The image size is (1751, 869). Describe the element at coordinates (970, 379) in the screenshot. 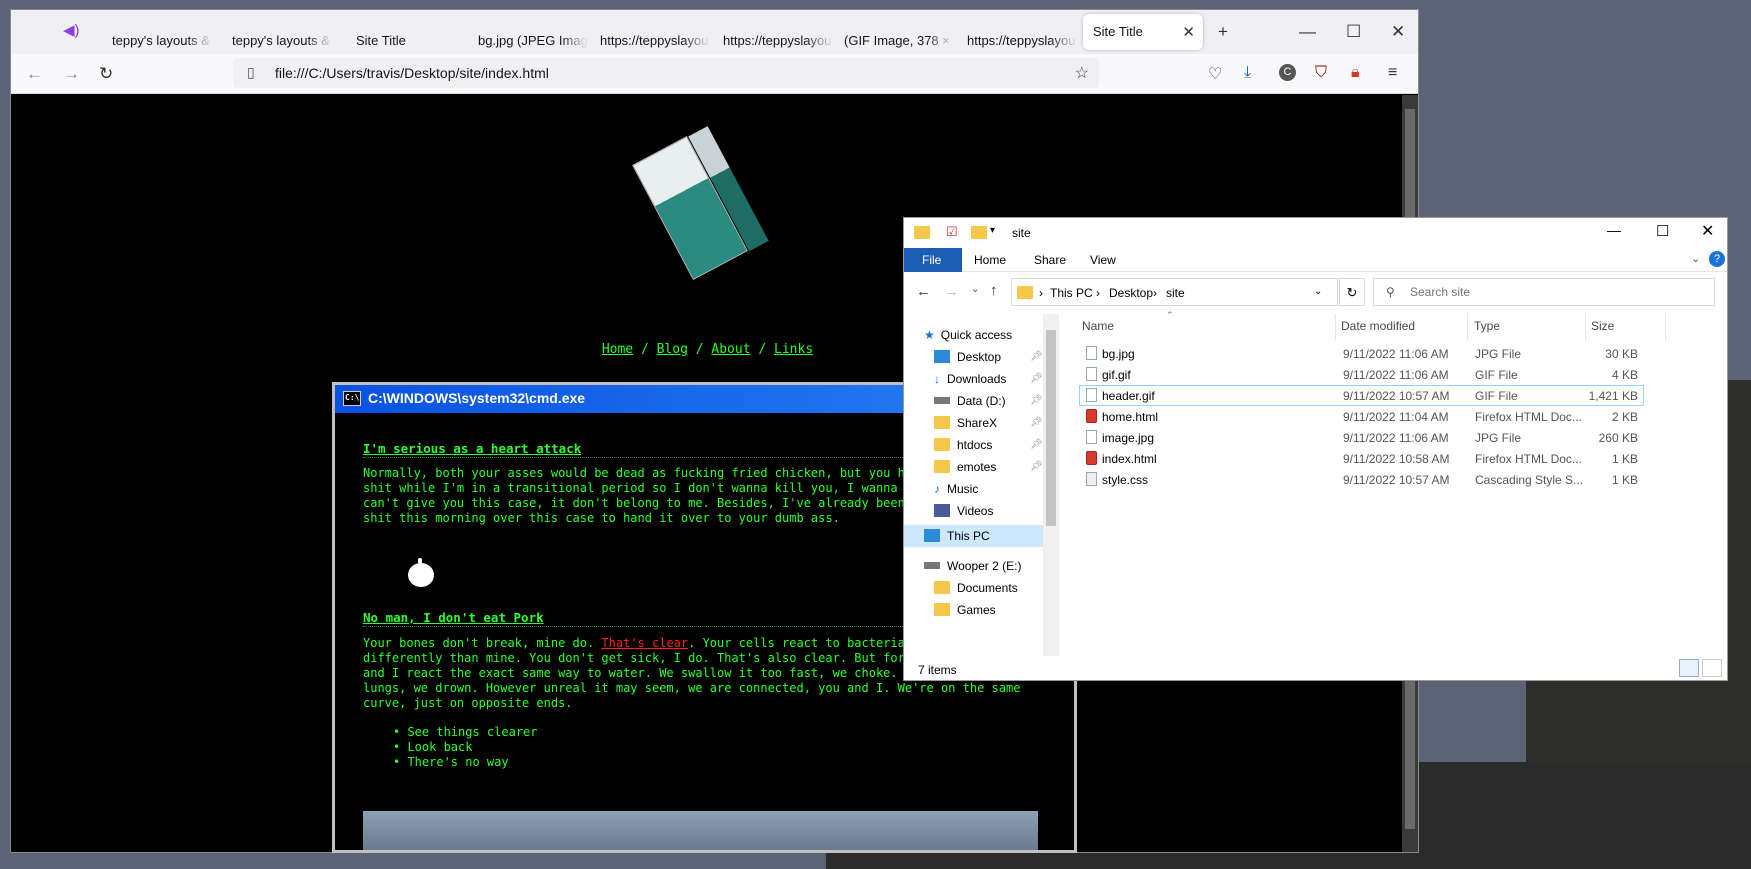

I see `nav-item-downloads: ↓ Downloads` at that location.